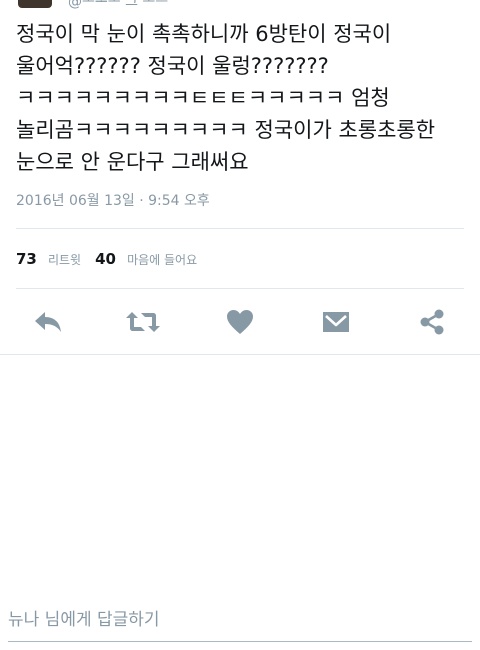 The image size is (480, 650). I want to click on tweet-stats: 73 리트윗 40 마음에 들어요, so click(106, 258).